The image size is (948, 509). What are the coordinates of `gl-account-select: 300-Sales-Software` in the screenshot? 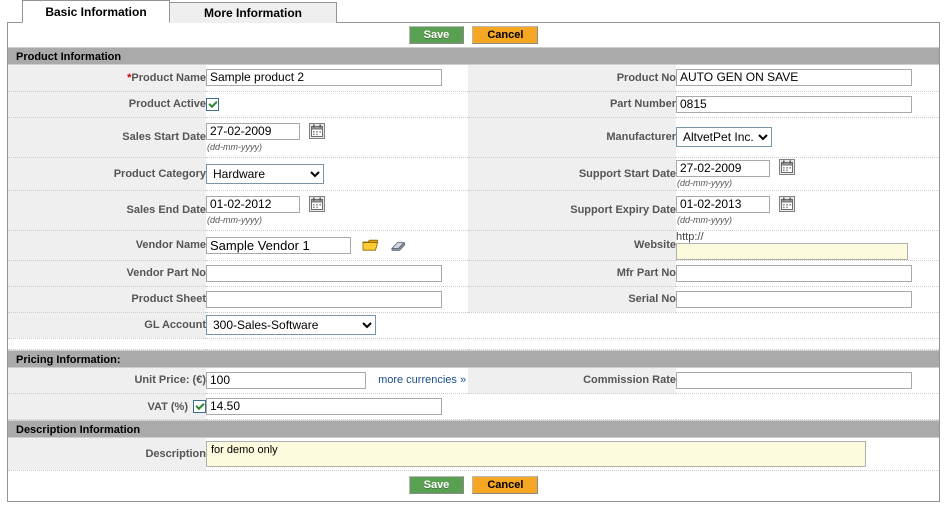 It's located at (291, 325).